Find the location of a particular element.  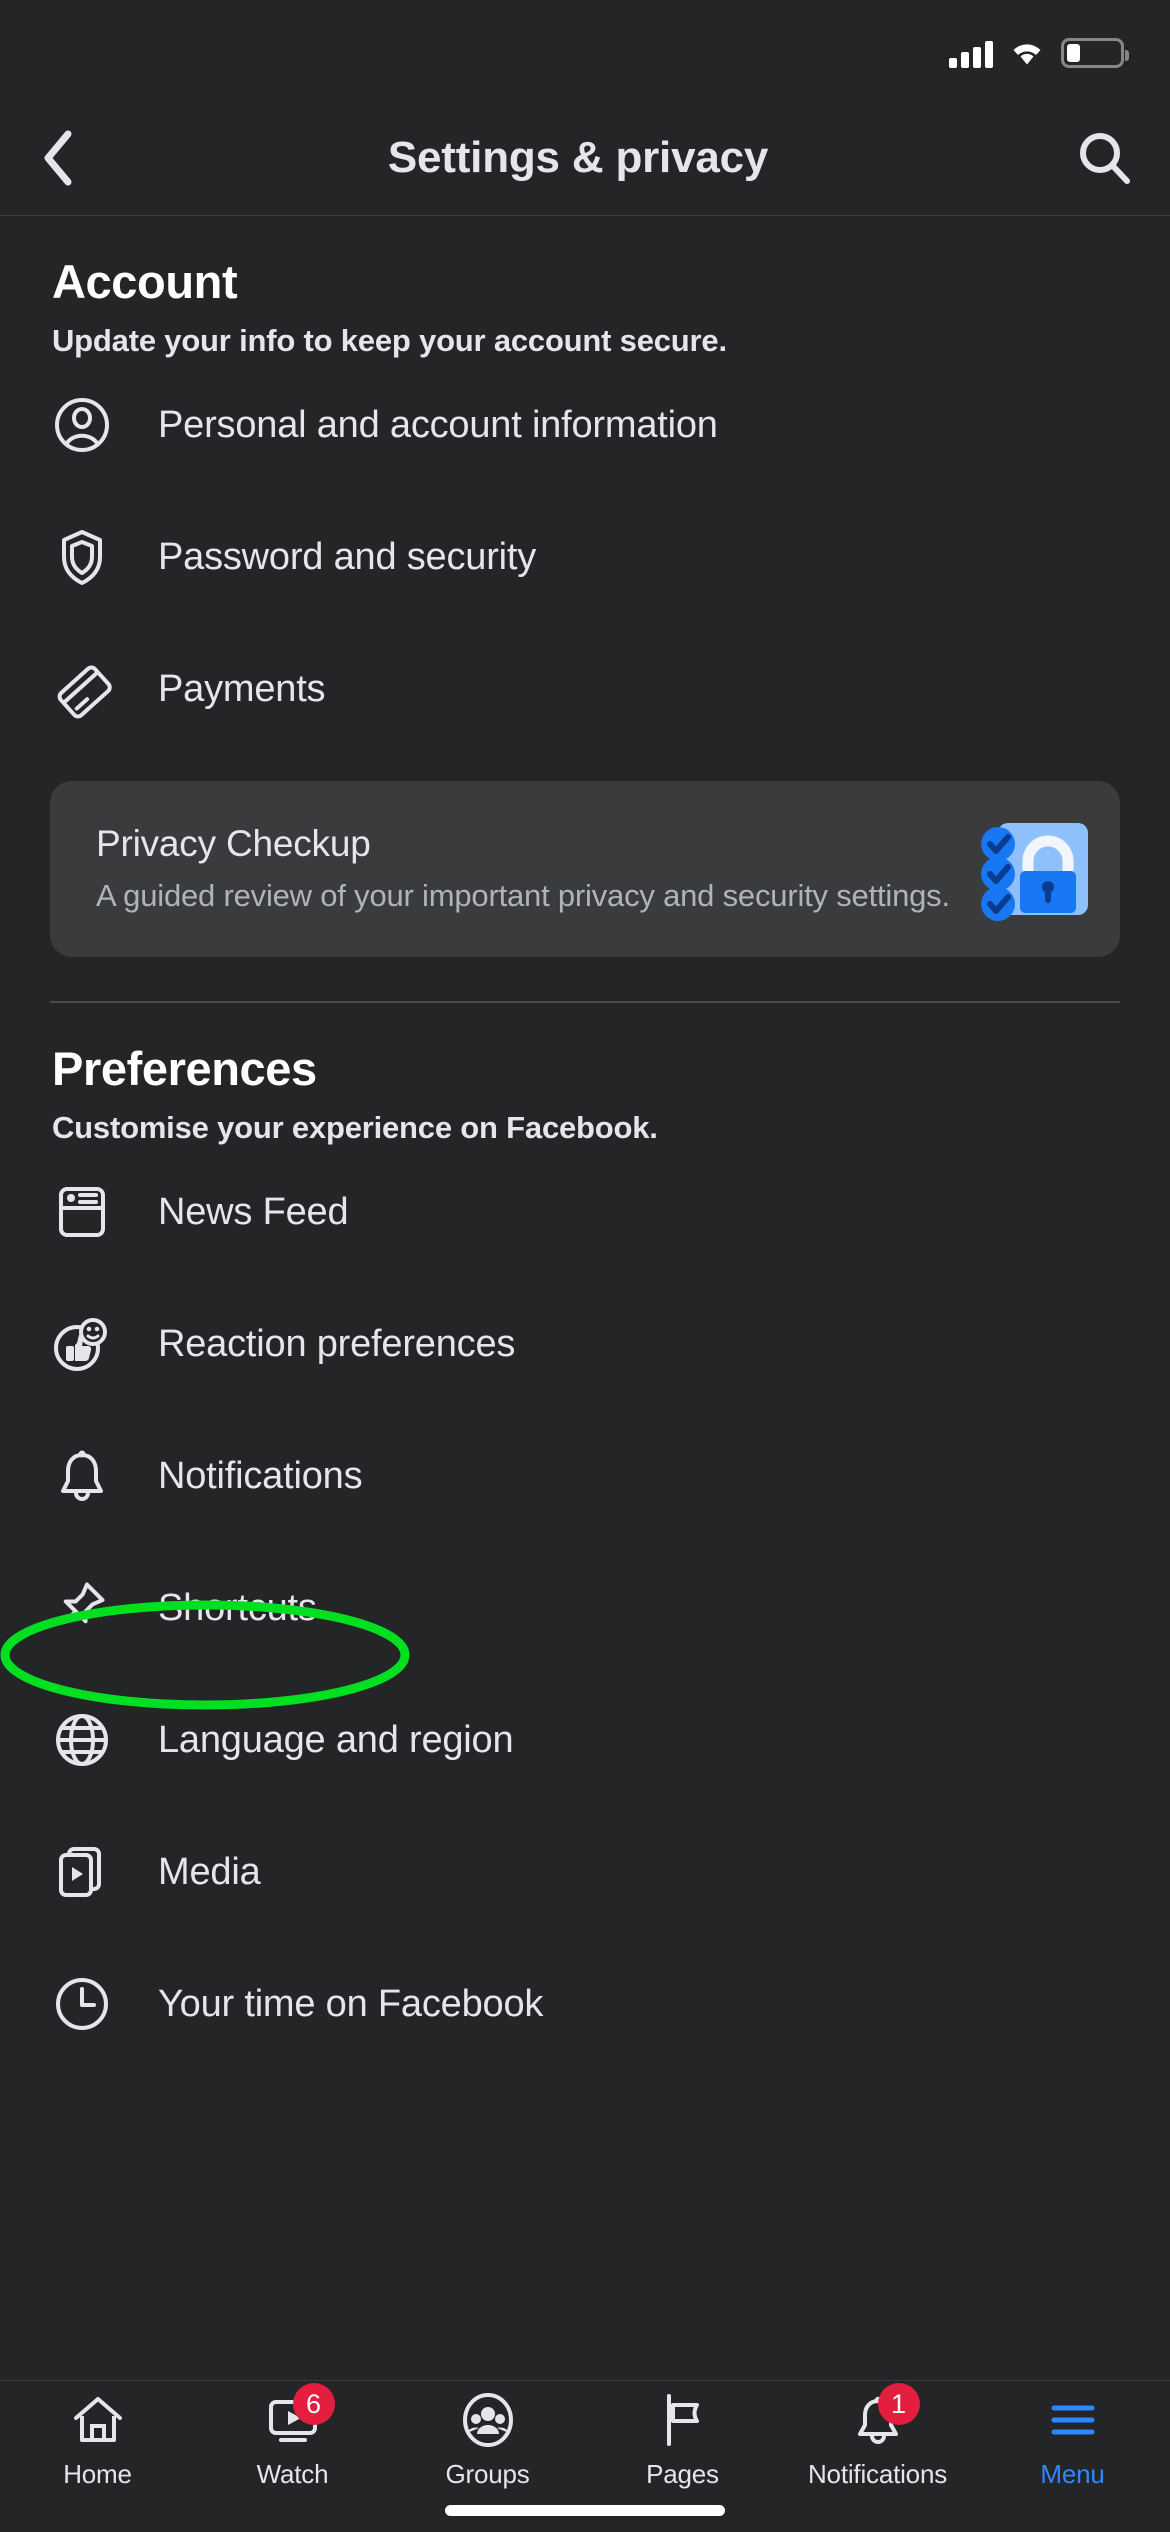

app-header: Settings & privacy is located at coordinates (585, 158).